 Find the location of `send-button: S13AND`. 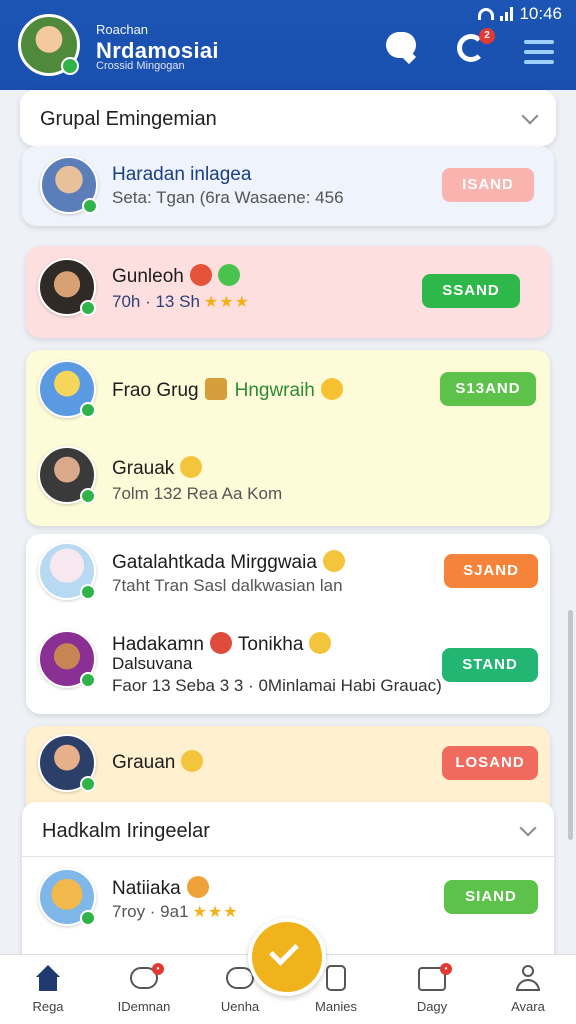

send-button: S13AND is located at coordinates (488, 389).